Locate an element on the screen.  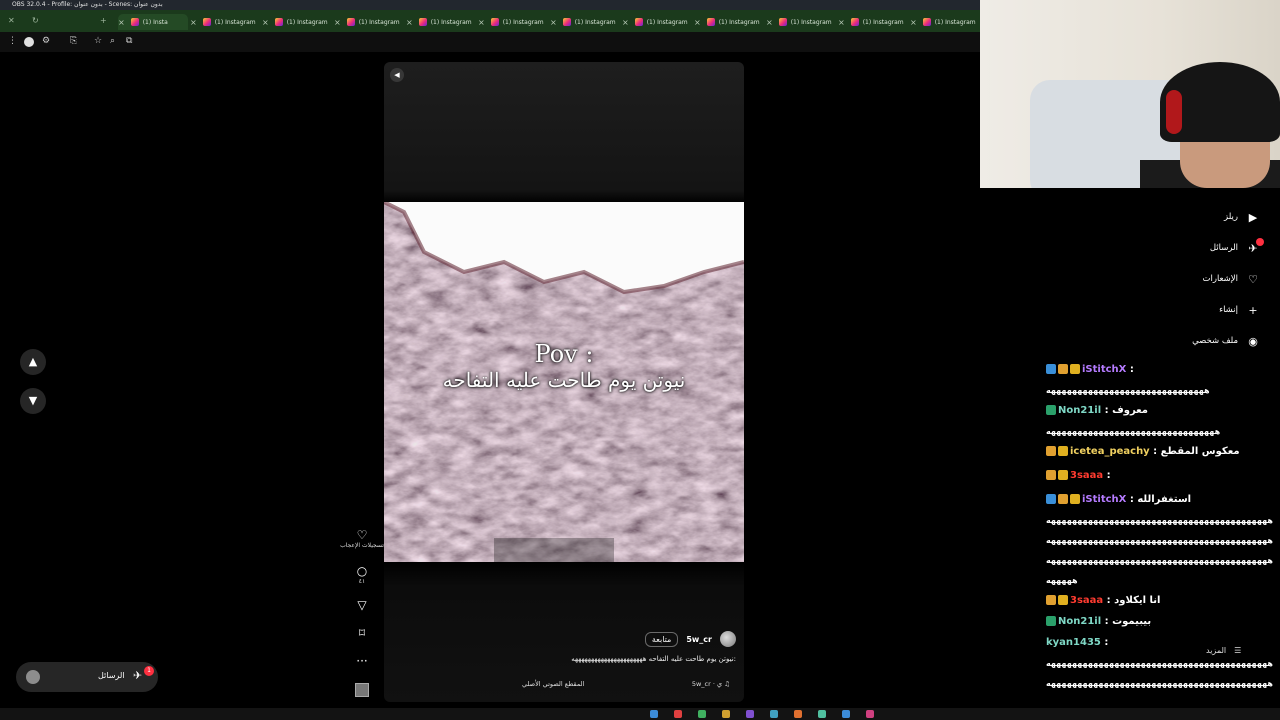
sidebar-item-messages: ✈ الرسائل is located at coordinates (1237, 247).